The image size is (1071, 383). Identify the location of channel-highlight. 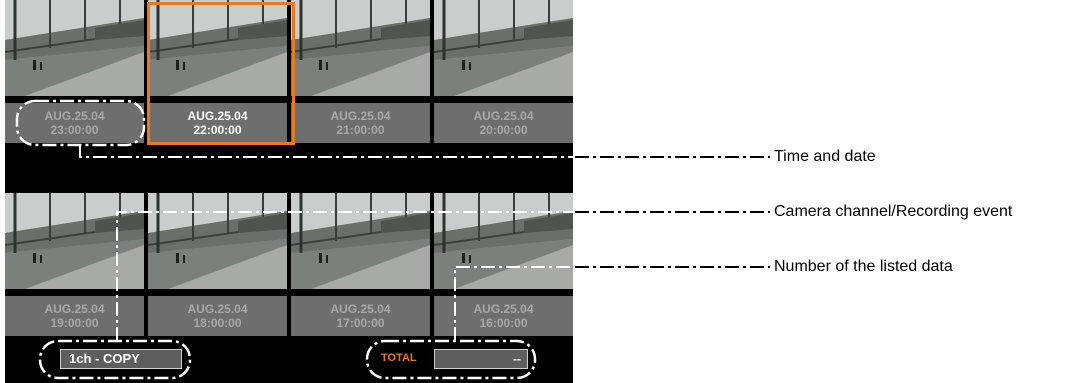
(115, 359).